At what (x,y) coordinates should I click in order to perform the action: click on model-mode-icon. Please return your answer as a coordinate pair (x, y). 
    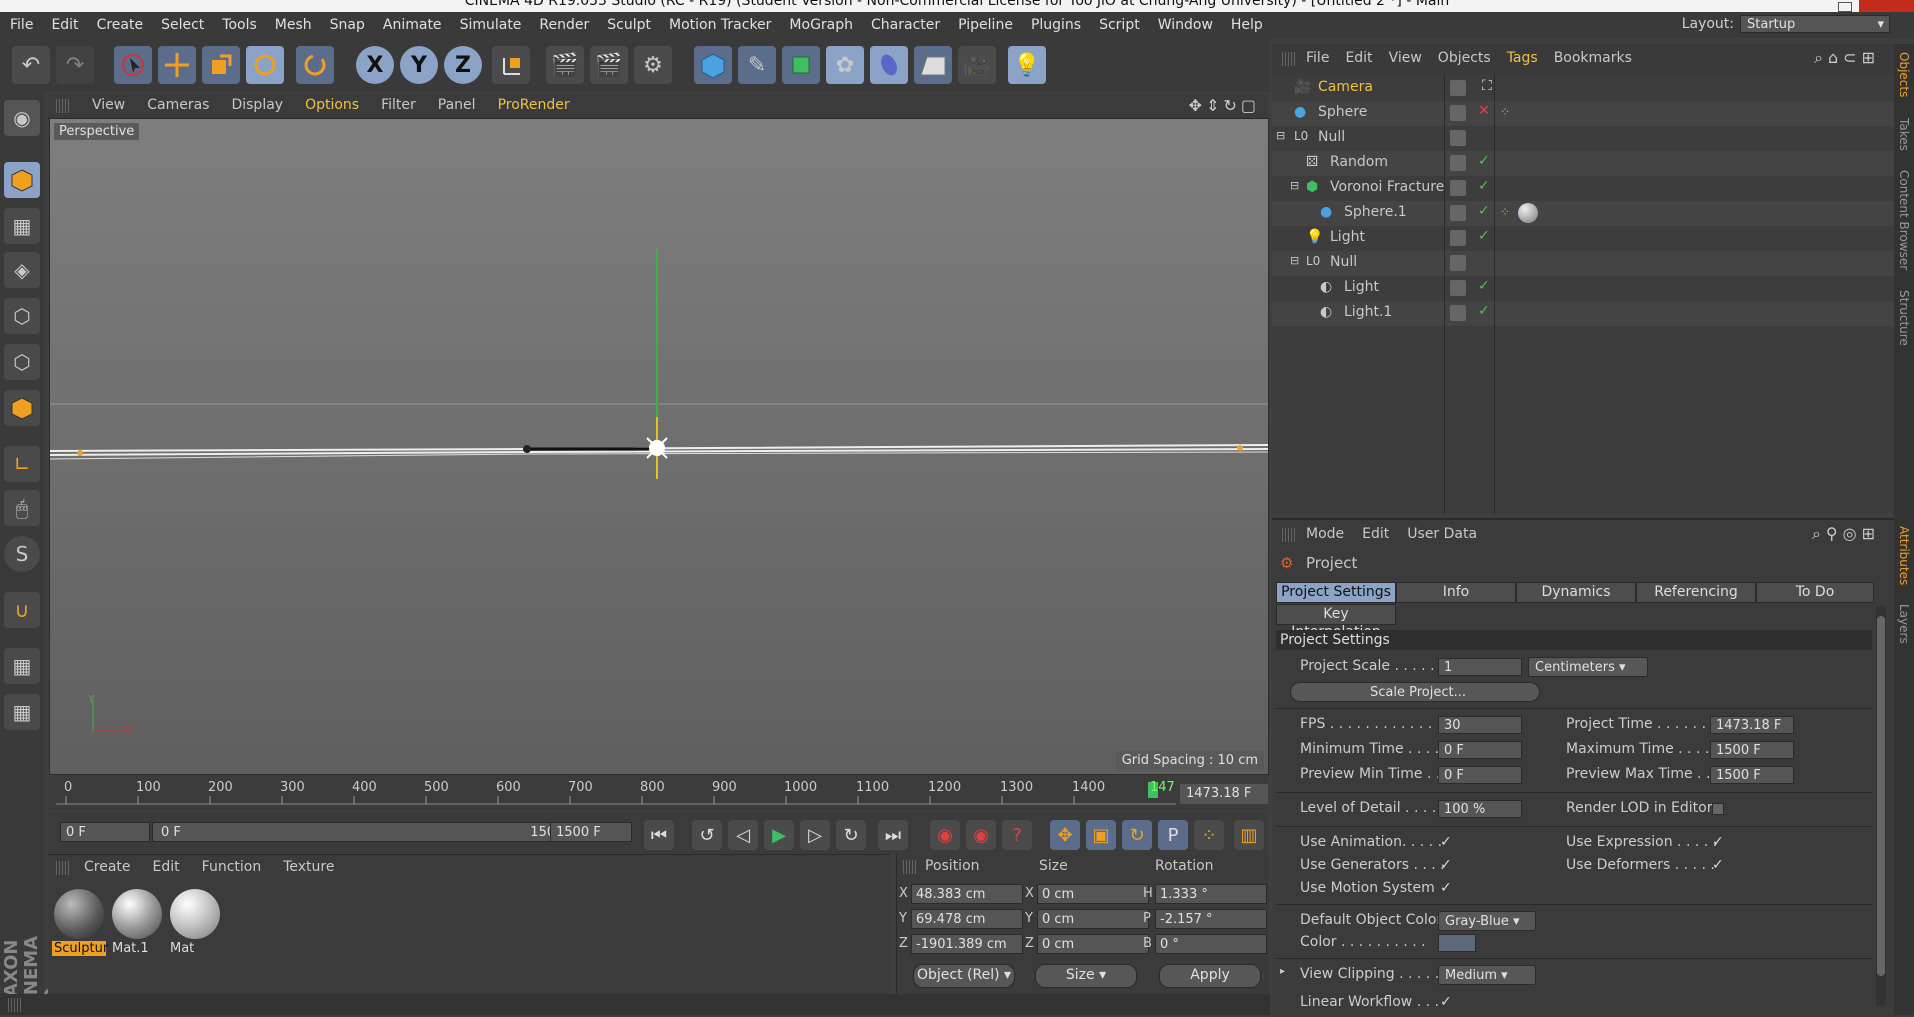
    Looking at the image, I should click on (22, 180).